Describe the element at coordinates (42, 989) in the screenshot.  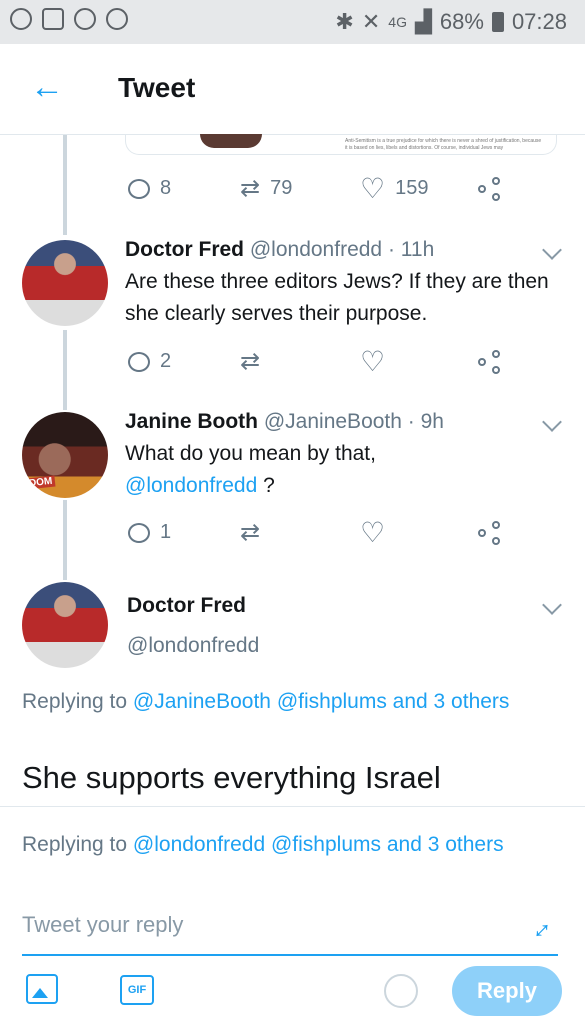
I see `image-icon` at that location.